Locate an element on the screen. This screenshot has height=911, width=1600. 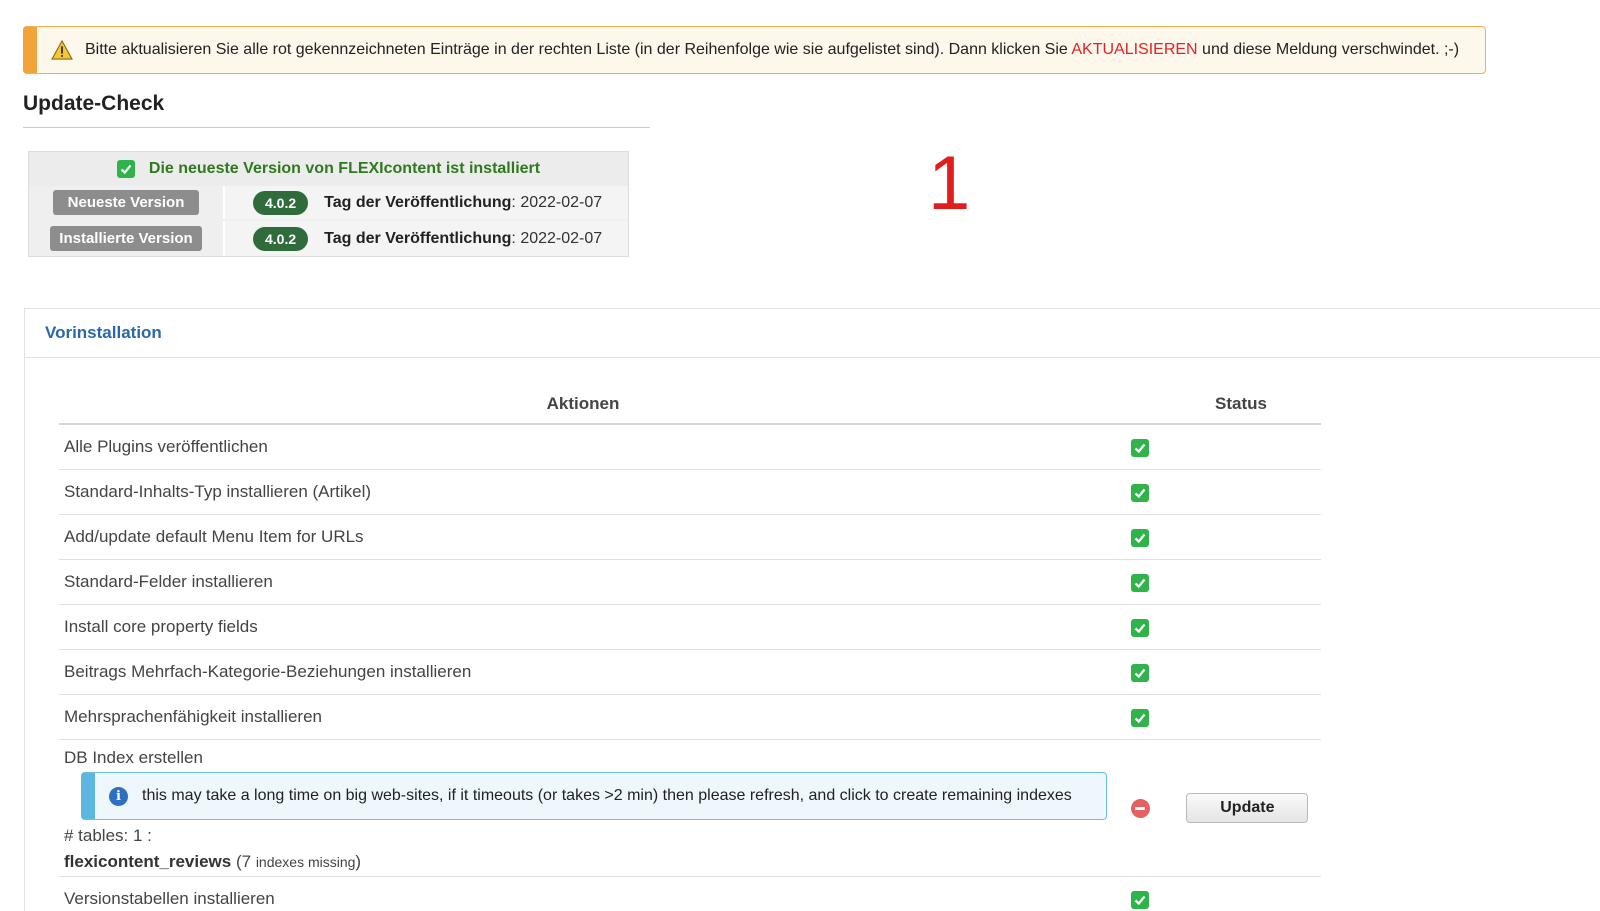
warning-highlight: AKTUALISIEREN is located at coordinates (1134, 49).